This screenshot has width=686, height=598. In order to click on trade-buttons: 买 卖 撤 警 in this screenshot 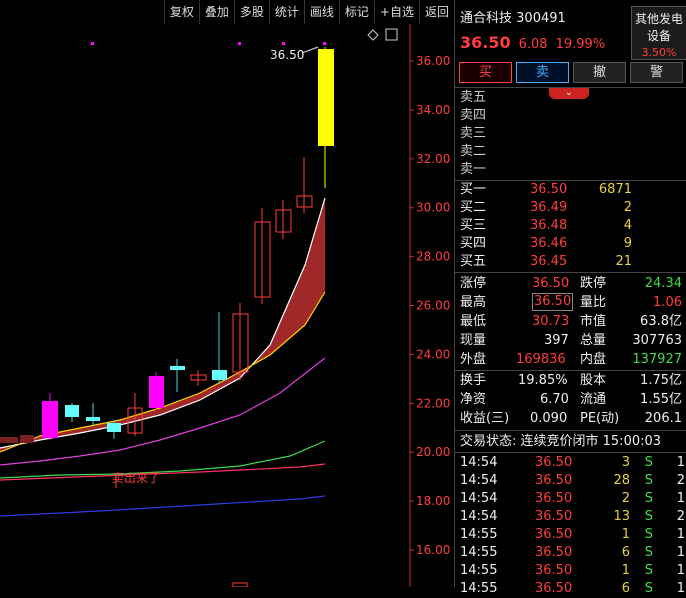, I will do `click(571, 72)`.